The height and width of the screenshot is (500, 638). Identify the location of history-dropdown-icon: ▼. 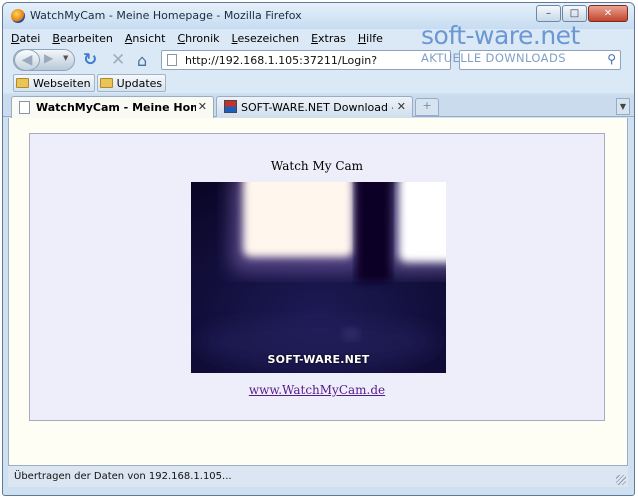
(65, 58).